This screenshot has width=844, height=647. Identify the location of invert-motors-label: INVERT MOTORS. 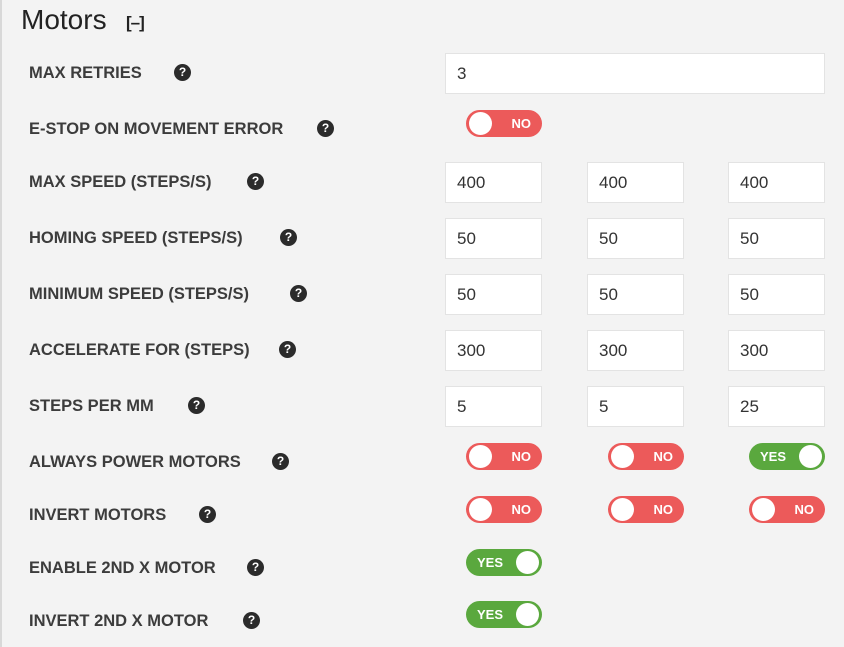
(98, 515).